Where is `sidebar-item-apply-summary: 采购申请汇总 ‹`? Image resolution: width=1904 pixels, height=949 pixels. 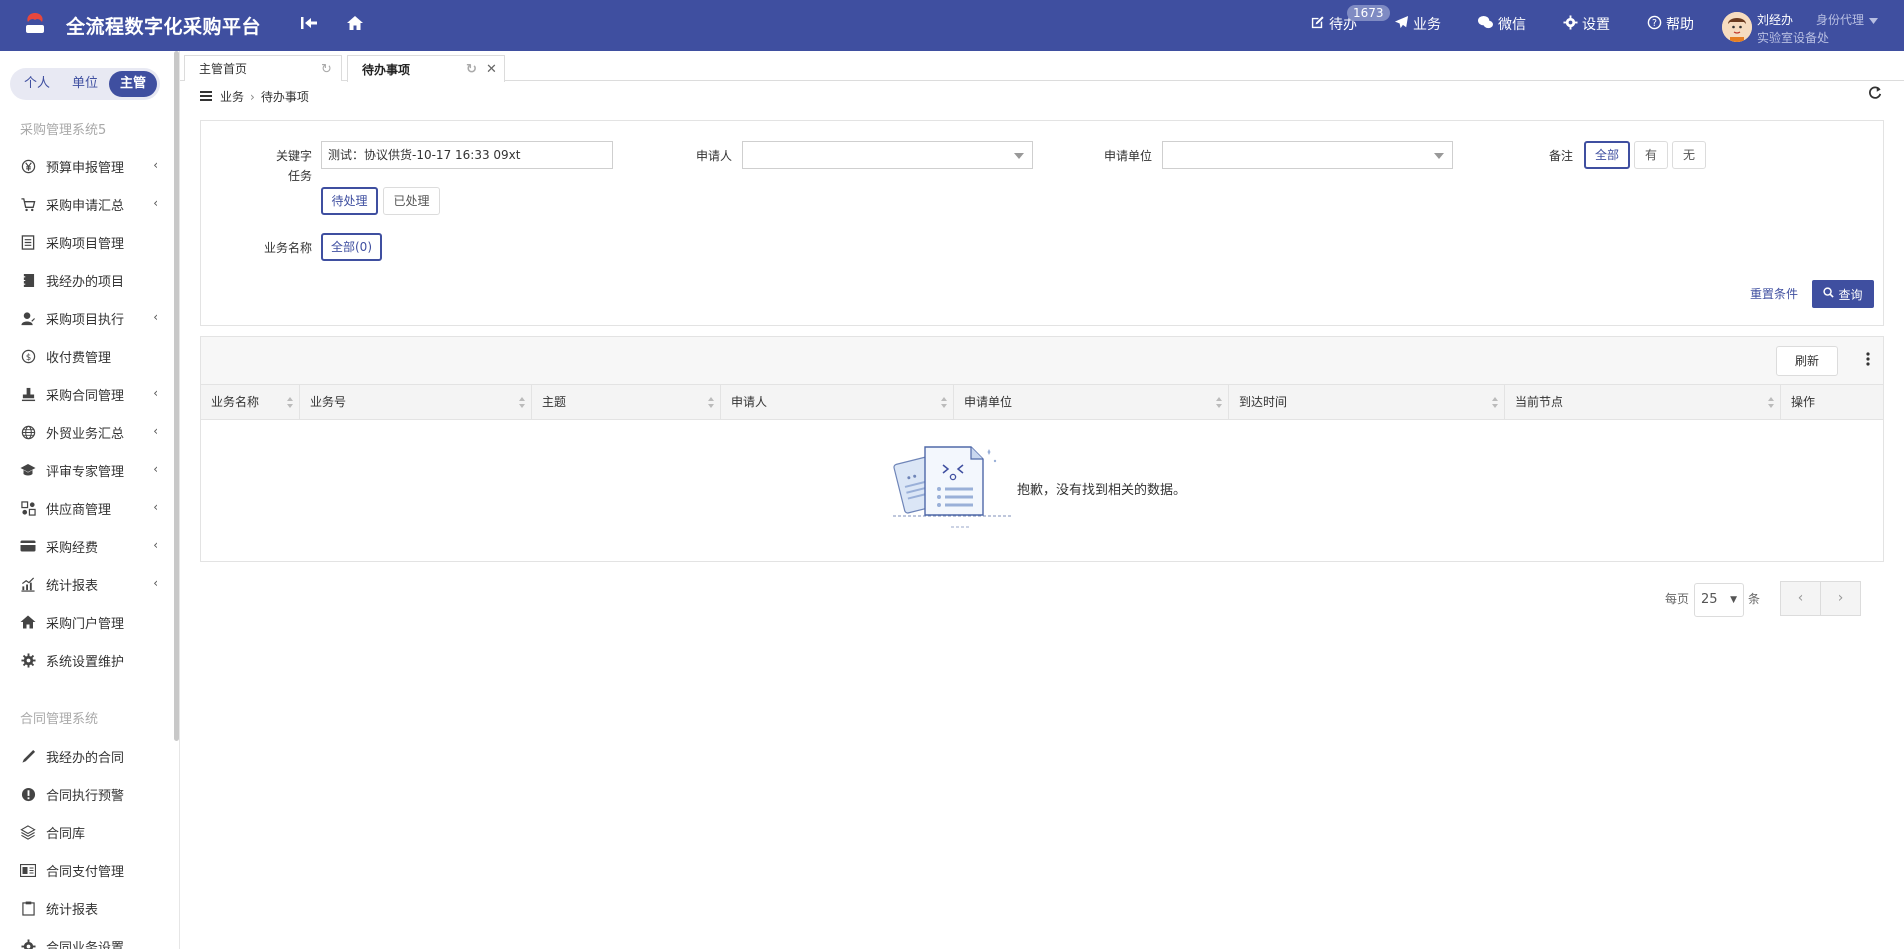 sidebar-item-apply-summary: 采购申请汇总 ‹ is located at coordinates (87, 204).